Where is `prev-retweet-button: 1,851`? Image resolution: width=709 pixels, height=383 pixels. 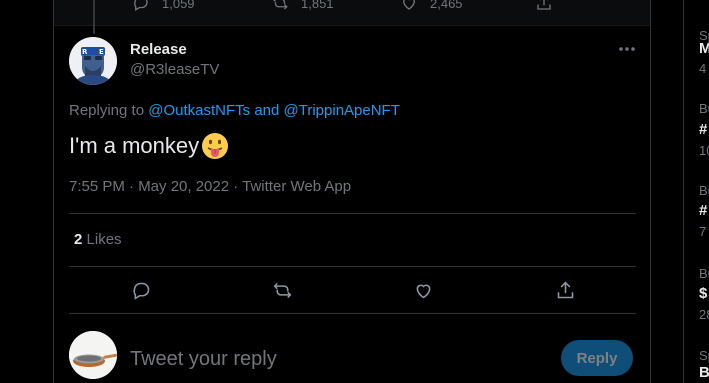 prev-retweet-button: 1,851 is located at coordinates (302, 6).